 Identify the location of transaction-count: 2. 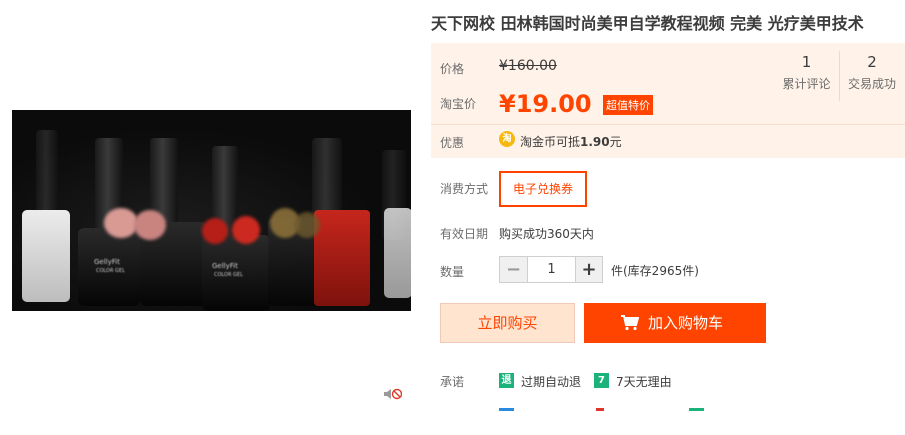
(872, 62).